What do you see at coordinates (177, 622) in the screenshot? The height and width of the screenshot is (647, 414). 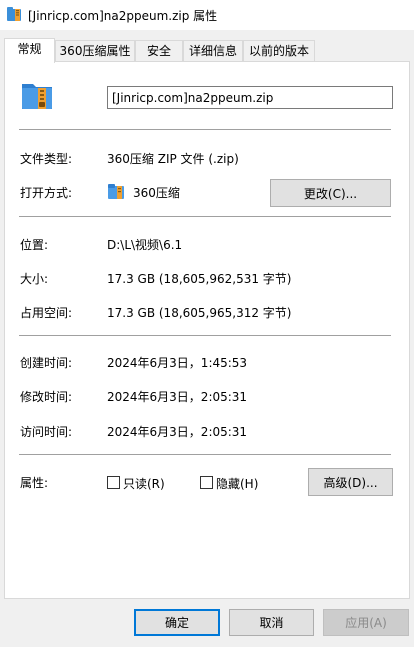 I see `ok-button: 确定` at bounding box center [177, 622].